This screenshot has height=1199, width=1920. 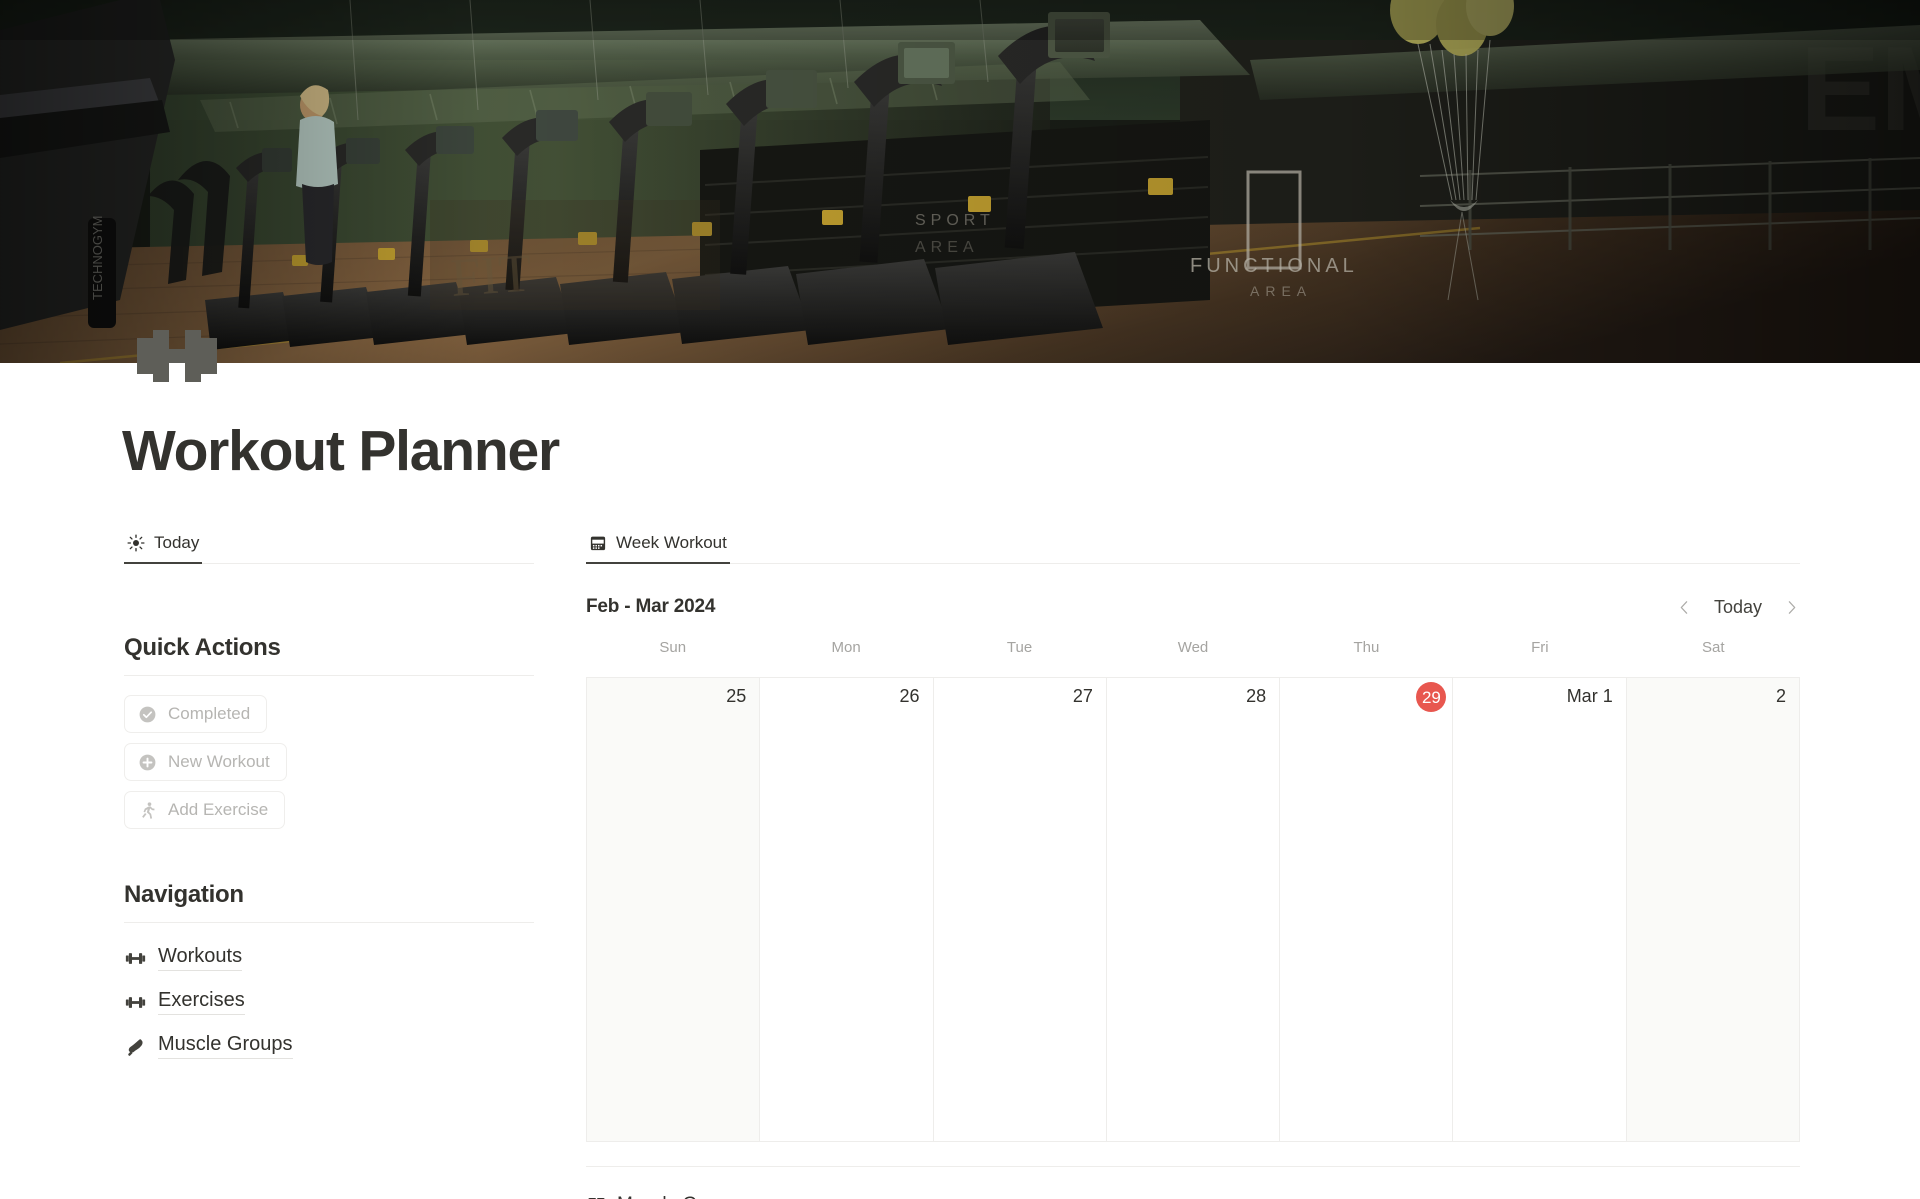 What do you see at coordinates (681, 1196) in the screenshot?
I see `muscle-groups-link-label: Muscle Groups` at bounding box center [681, 1196].